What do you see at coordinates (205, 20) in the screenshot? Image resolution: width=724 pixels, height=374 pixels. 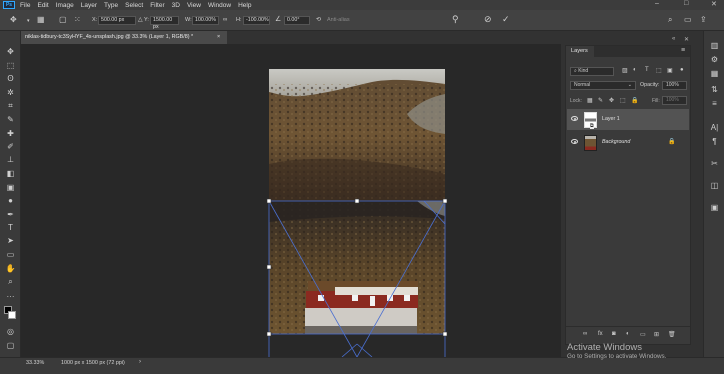 I see `width-field: 100.00%` at bounding box center [205, 20].